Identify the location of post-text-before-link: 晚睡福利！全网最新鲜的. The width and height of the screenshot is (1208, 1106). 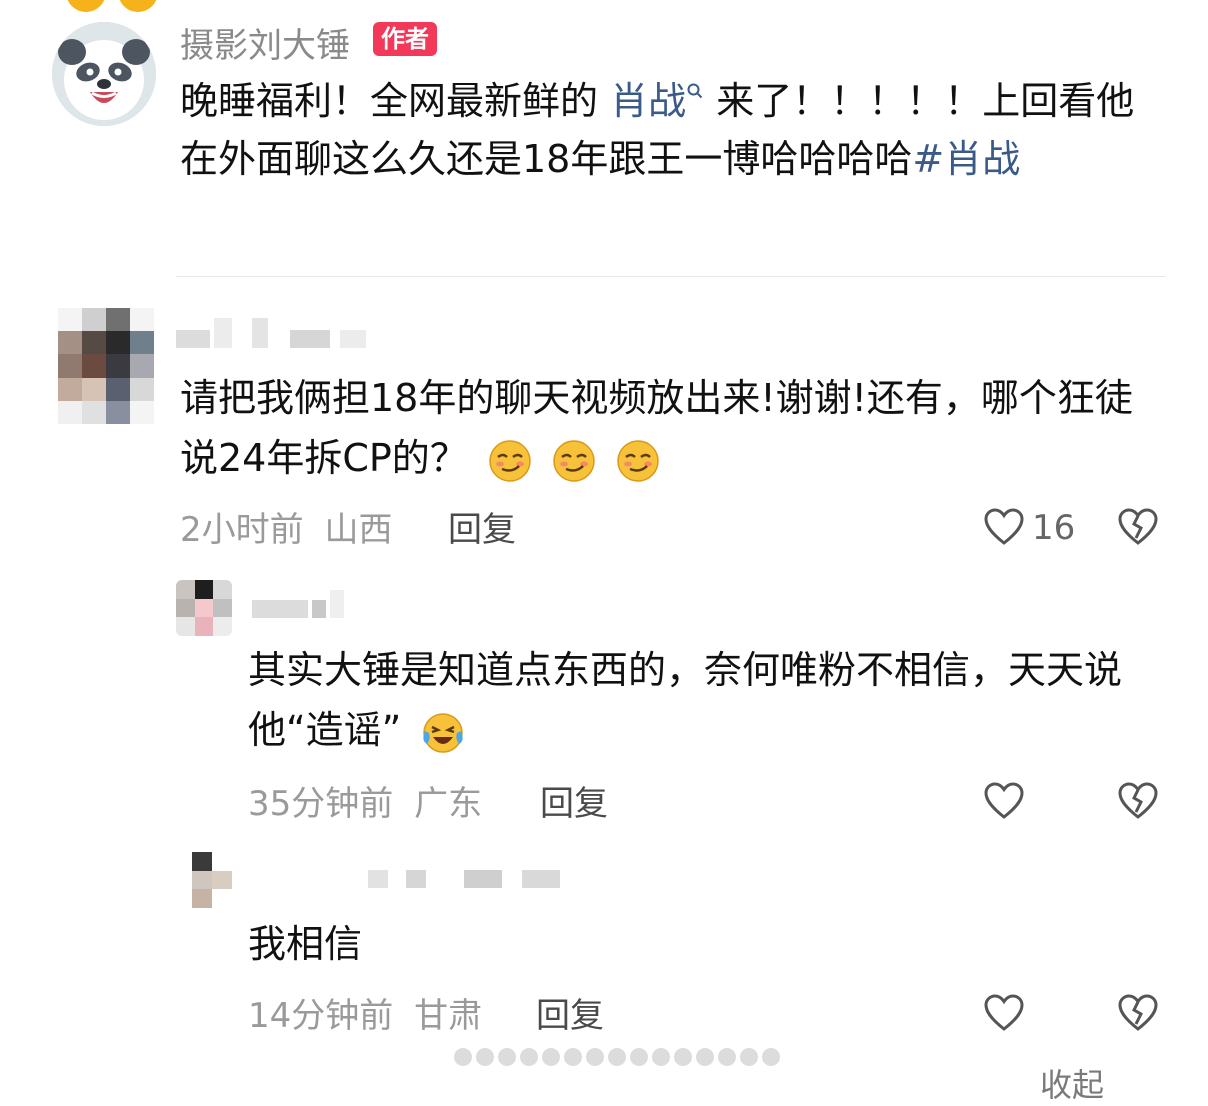
(395, 101).